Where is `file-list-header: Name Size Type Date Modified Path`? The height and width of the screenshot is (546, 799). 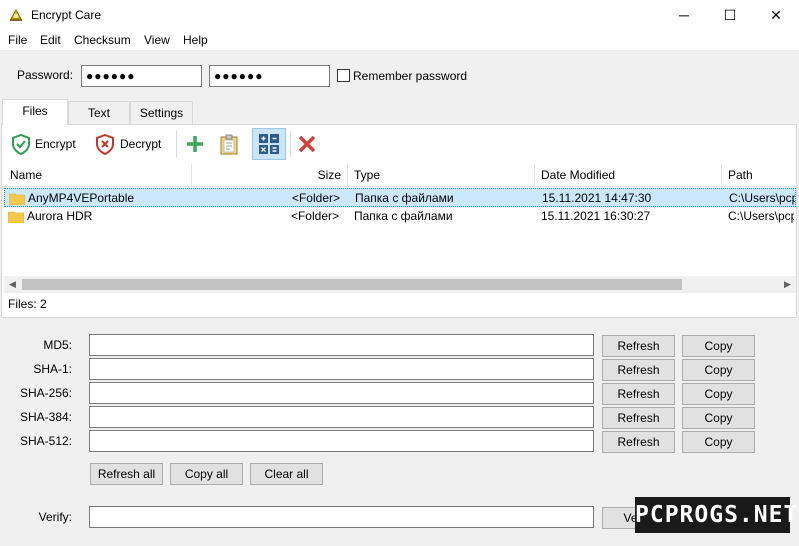
file-list-header: Name Size Type Date Modified Path is located at coordinates (399, 175).